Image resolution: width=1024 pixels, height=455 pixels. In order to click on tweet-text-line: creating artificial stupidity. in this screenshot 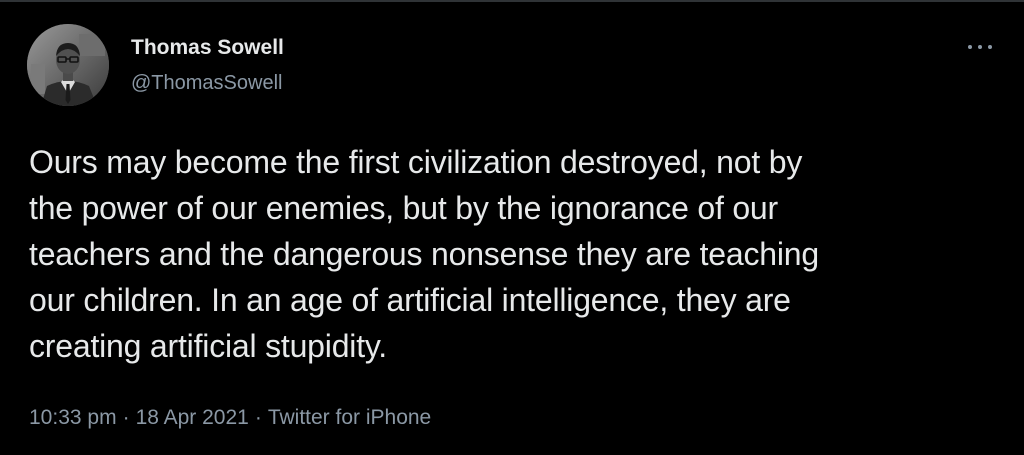, I will do `click(208, 346)`.